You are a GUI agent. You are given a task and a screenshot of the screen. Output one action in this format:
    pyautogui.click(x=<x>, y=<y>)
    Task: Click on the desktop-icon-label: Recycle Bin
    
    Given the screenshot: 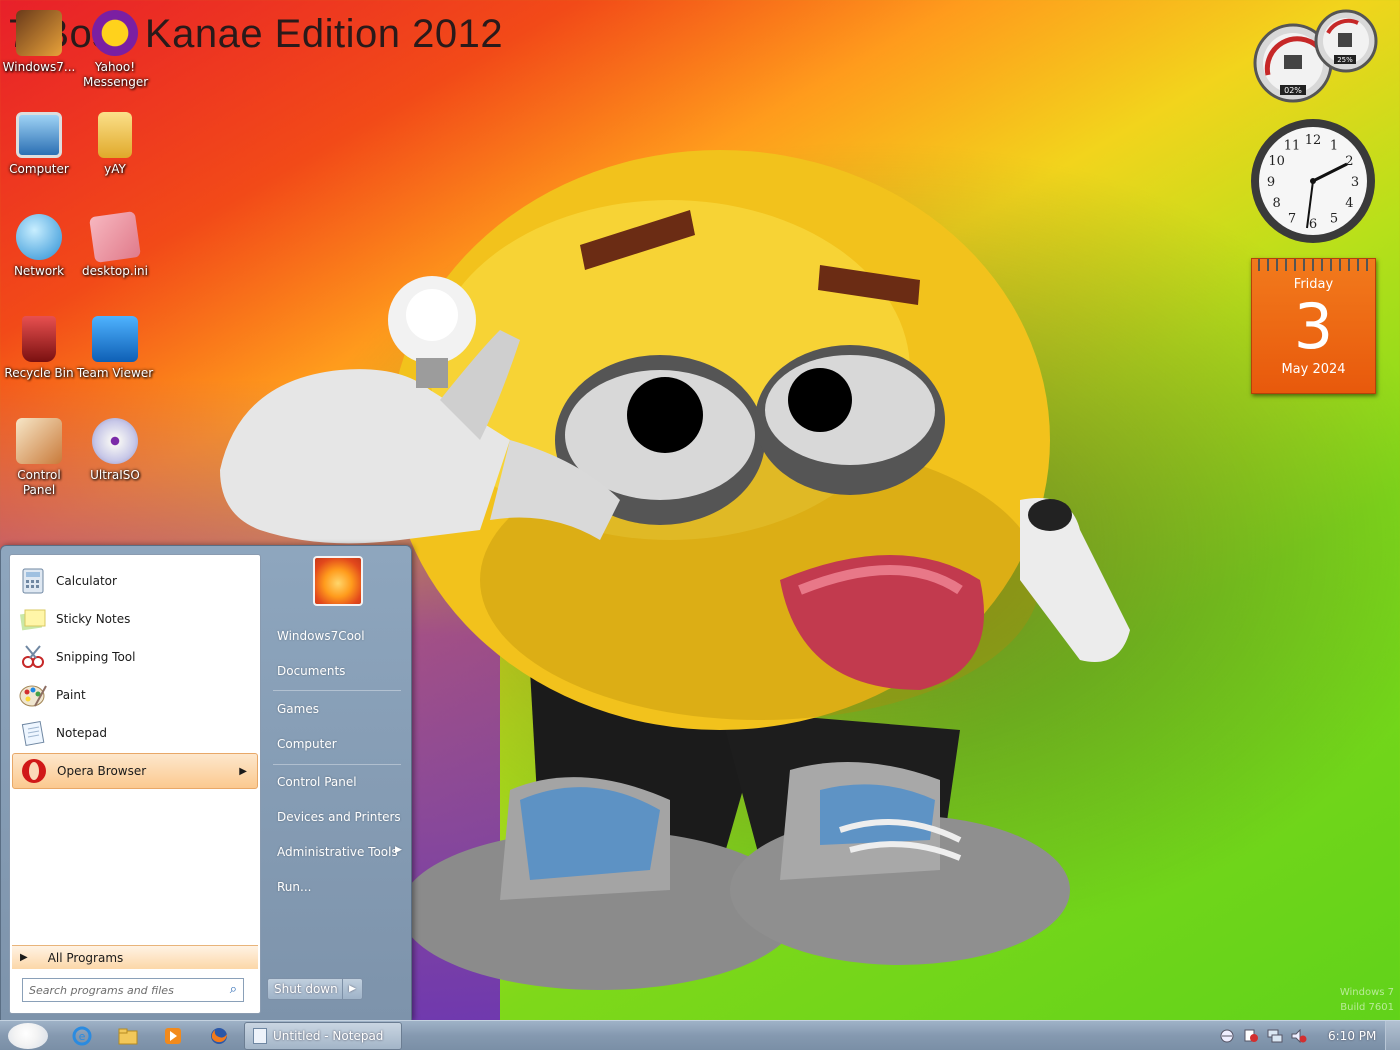 What is the action you would take?
    pyautogui.click(x=39, y=373)
    